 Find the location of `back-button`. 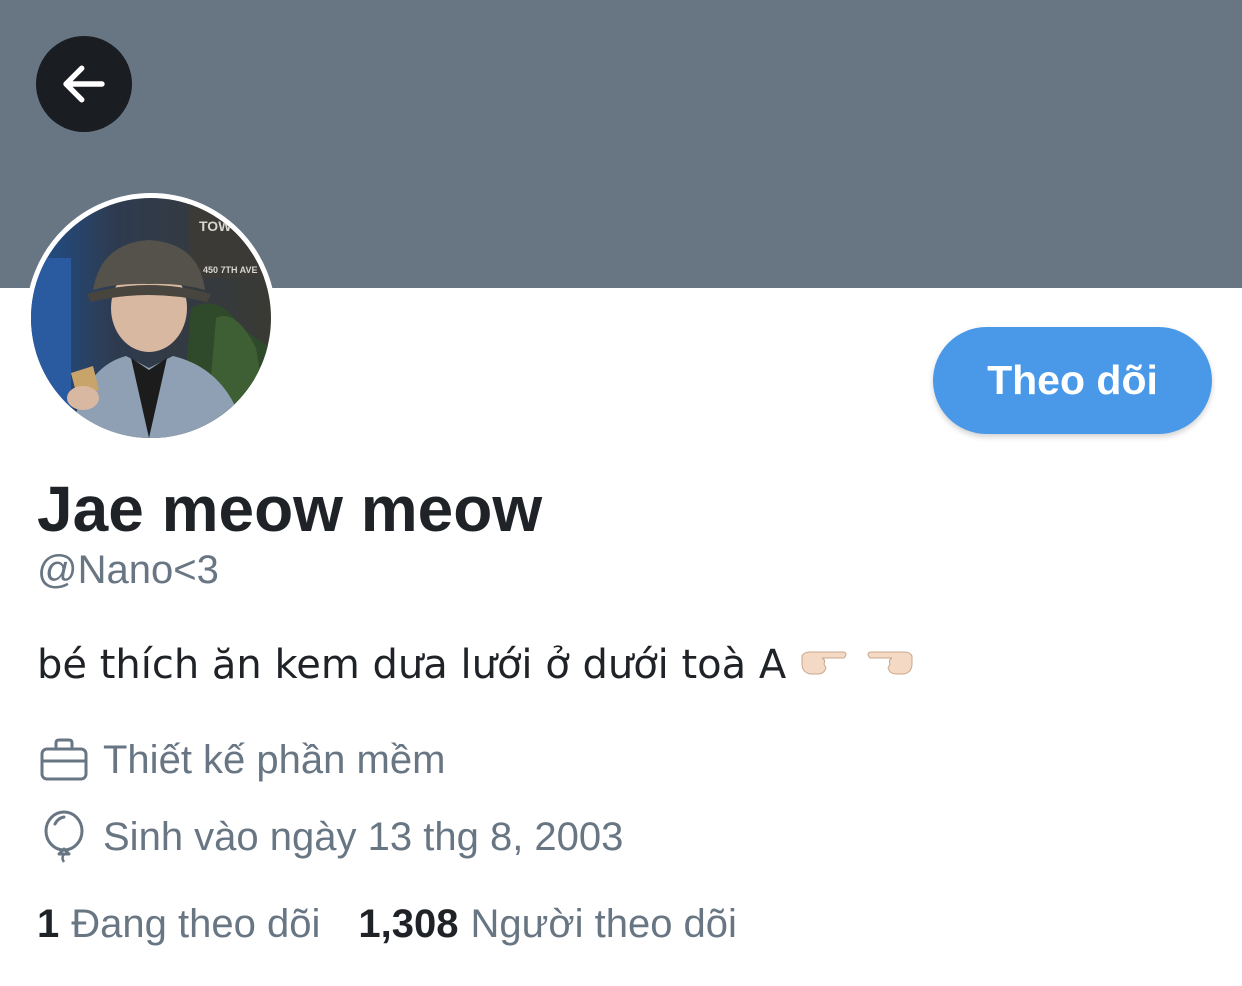

back-button is located at coordinates (84, 84).